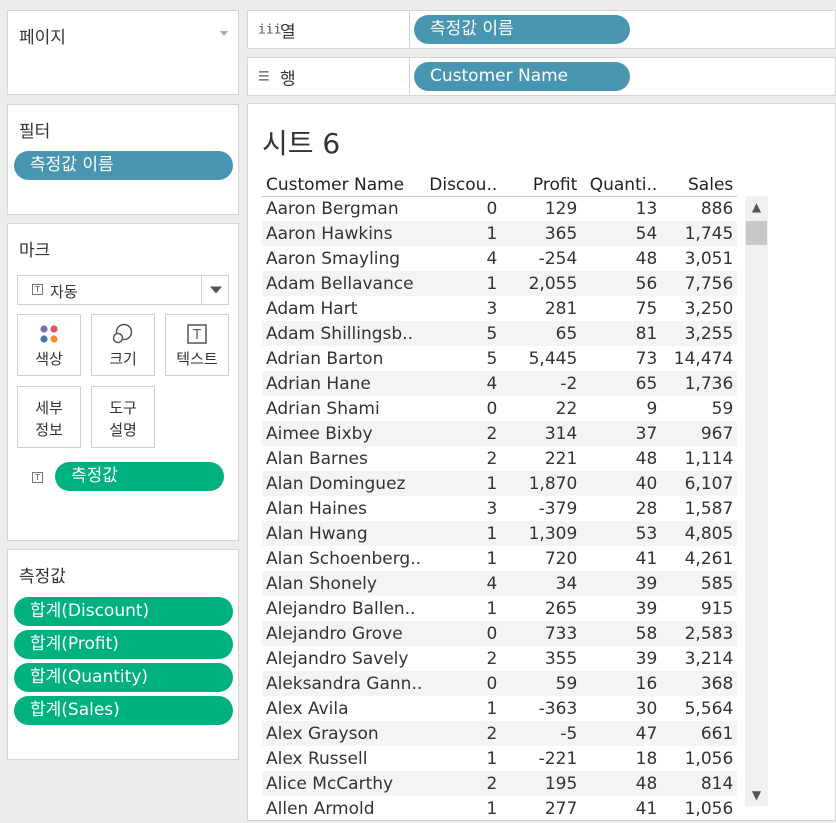 This screenshot has height=823, width=836. I want to click on scroll-up-icon: ▲, so click(756, 207).